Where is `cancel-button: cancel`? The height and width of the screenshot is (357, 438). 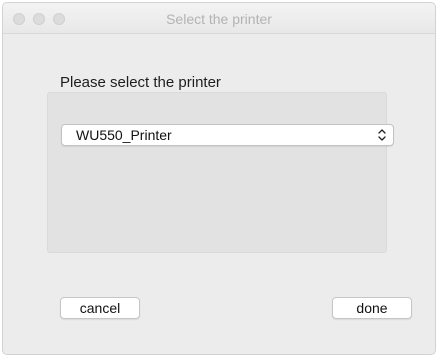
cancel-button: cancel is located at coordinates (100, 308).